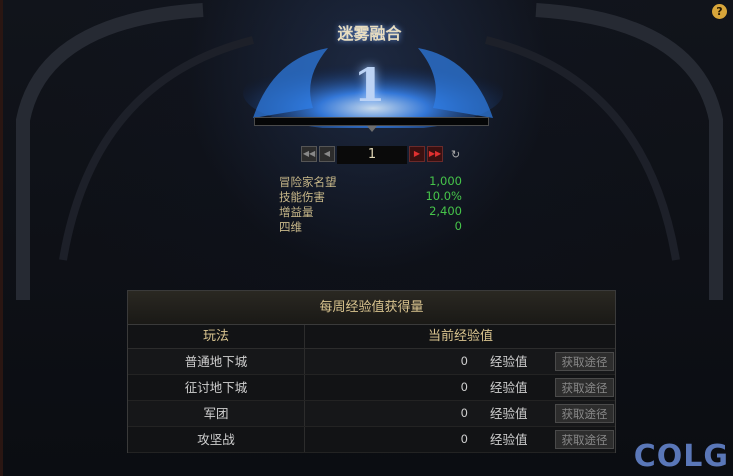 The height and width of the screenshot is (476, 733). Describe the element at coordinates (371, 181) in the screenshot. I see `stat-row: 冒险家名望 1,000` at that location.